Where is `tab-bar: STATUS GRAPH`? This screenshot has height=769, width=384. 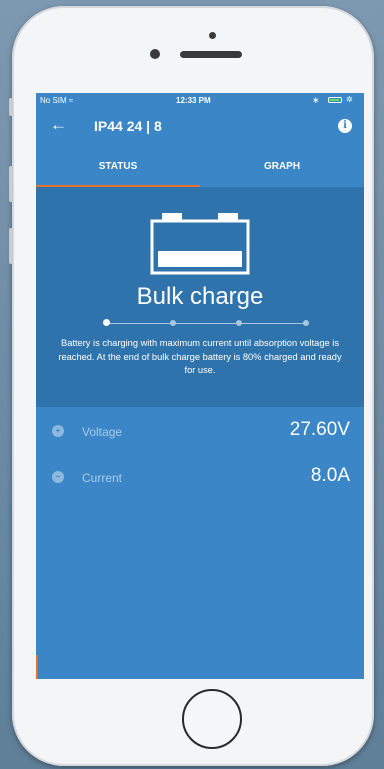
tab-bar: STATUS GRAPH is located at coordinates (200, 168).